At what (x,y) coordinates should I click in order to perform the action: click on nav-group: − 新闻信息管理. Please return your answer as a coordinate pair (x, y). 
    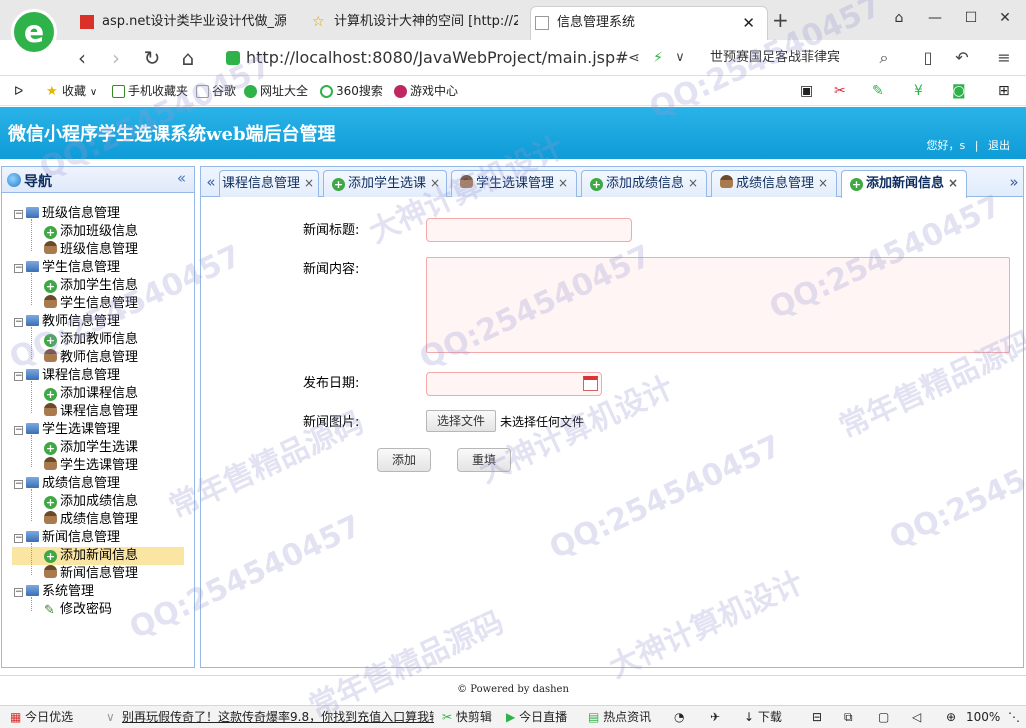
    Looking at the image, I should click on (67, 538).